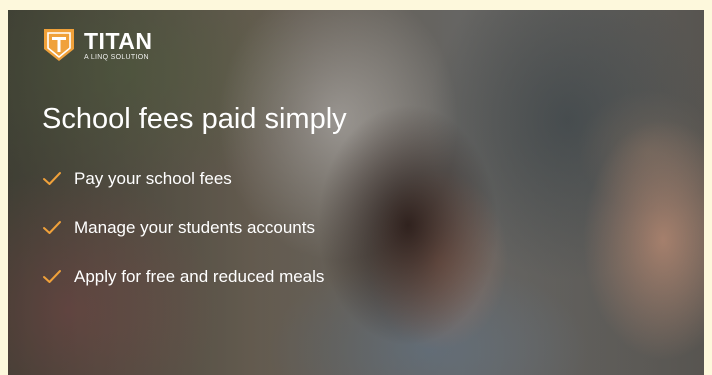  What do you see at coordinates (153, 178) in the screenshot?
I see `feature-label: Pay your school fees` at bounding box center [153, 178].